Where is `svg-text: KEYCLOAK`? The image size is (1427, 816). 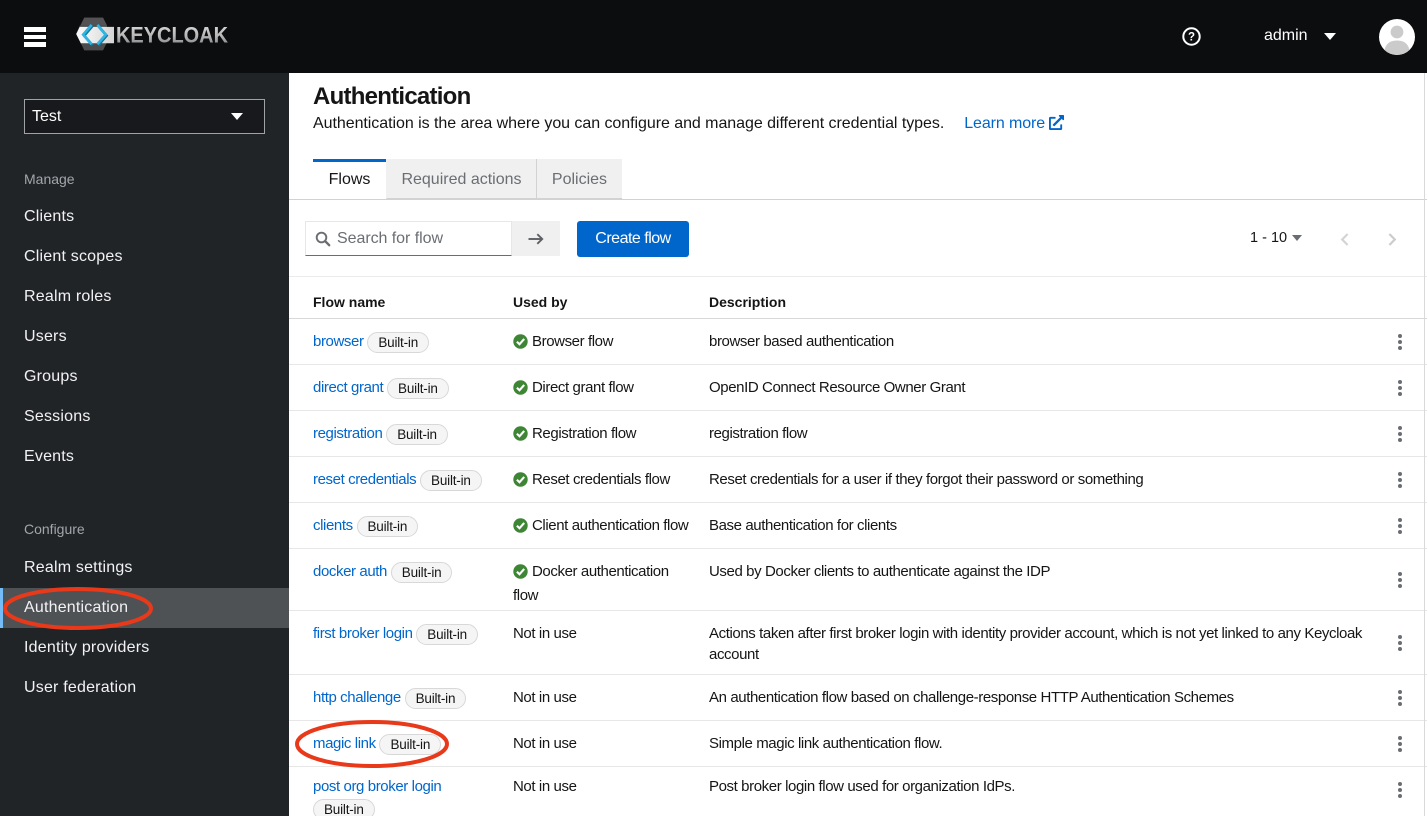 svg-text: KEYCLOAK is located at coordinates (172, 35).